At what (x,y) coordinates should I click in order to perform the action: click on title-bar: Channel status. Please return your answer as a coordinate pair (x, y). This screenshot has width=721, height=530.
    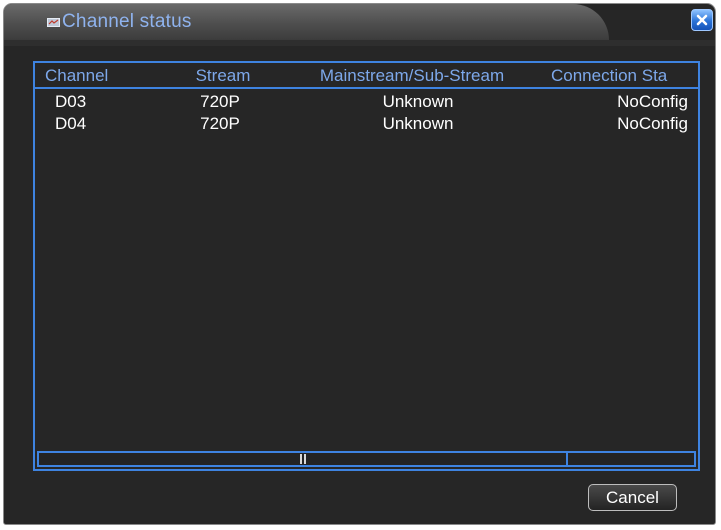
    Looking at the image, I should click on (306, 22).